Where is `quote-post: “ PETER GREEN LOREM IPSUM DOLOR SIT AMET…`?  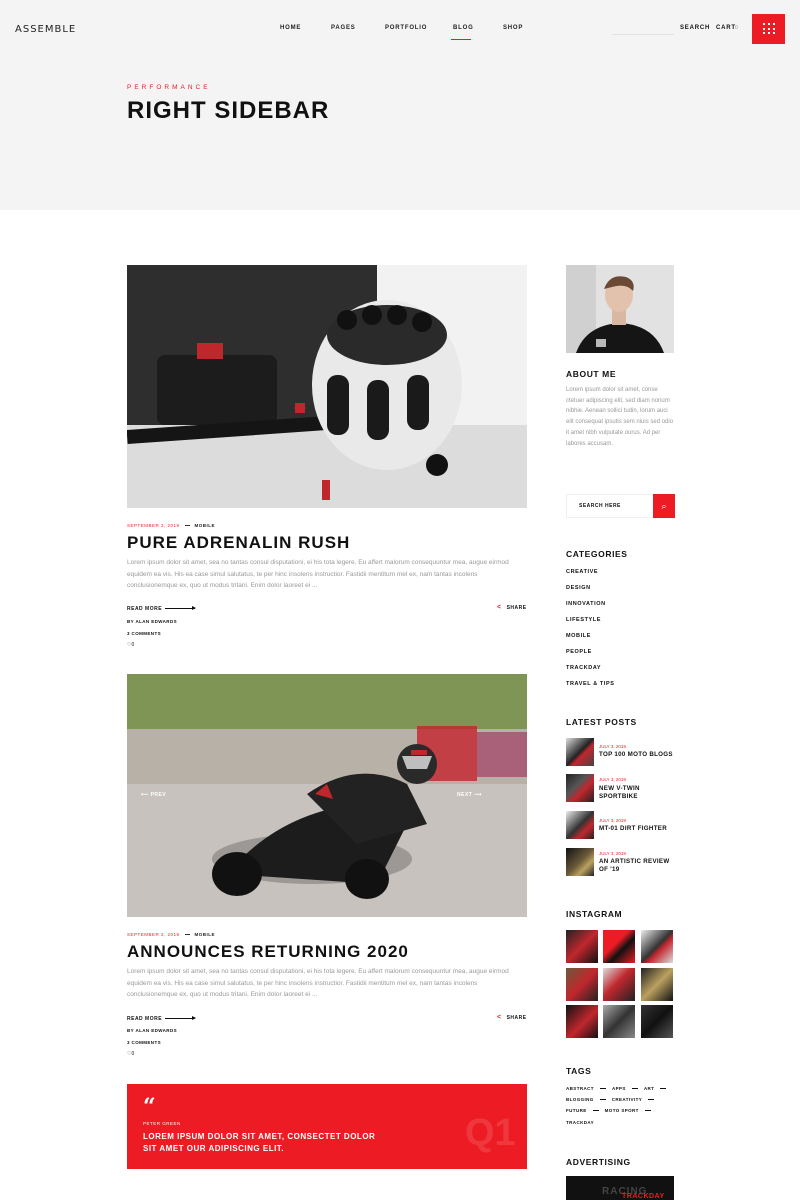
quote-post: “ PETER GREEN LOREM IPSUM DOLOR SIT AMET… is located at coordinates (327, 1126).